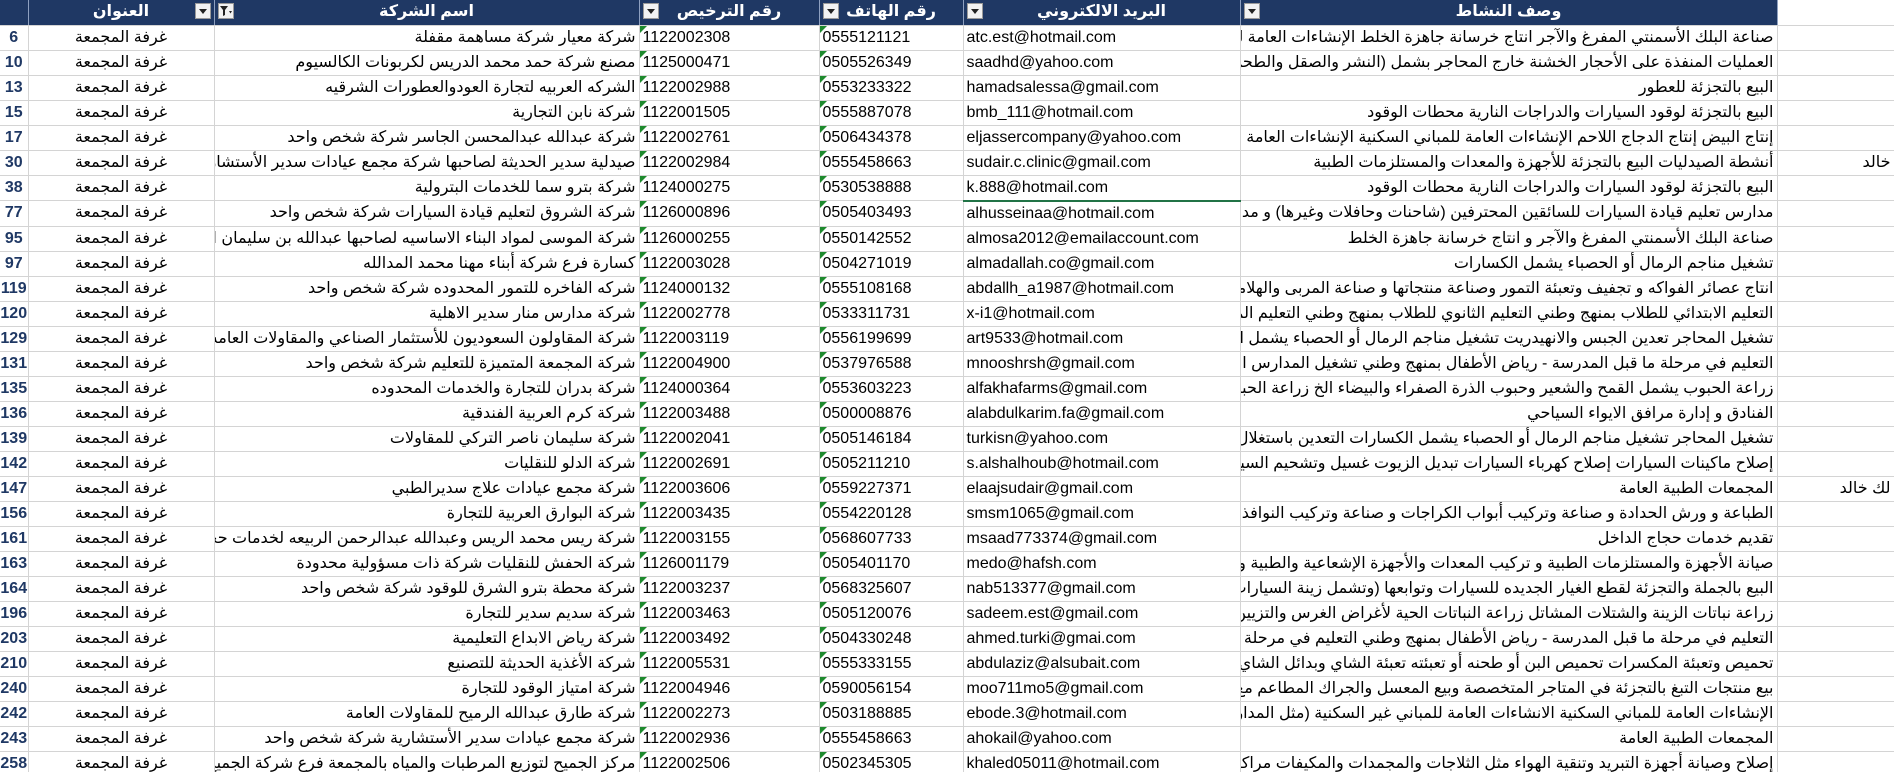 The height and width of the screenshot is (772, 1894). Describe the element at coordinates (891, 163) in the screenshot. I see `phone-cell: 0555458663` at that location.